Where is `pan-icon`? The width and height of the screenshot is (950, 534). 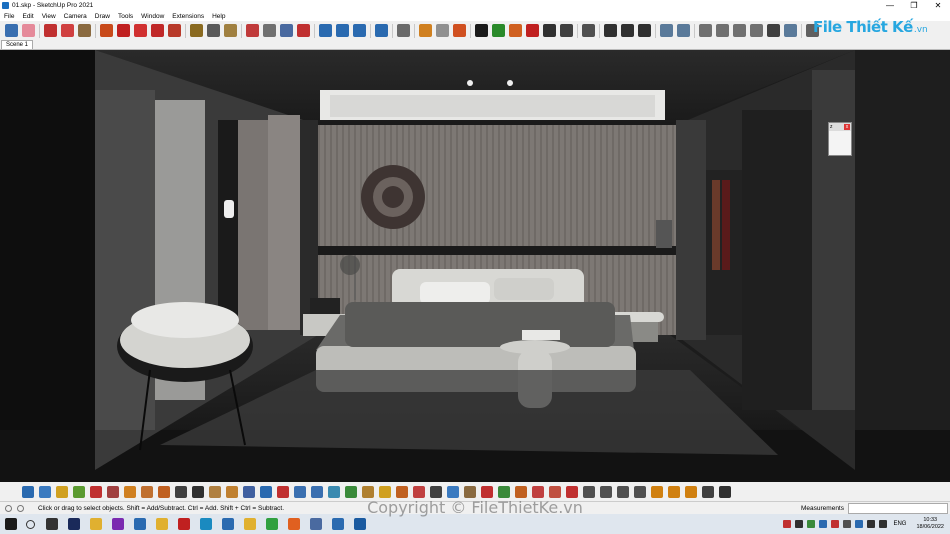
pan-icon is located at coordinates (269, 30).